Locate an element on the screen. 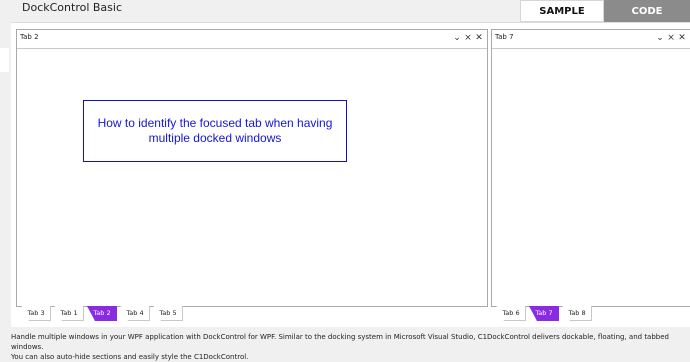  app-title: DockControl Basic is located at coordinates (72, 7).